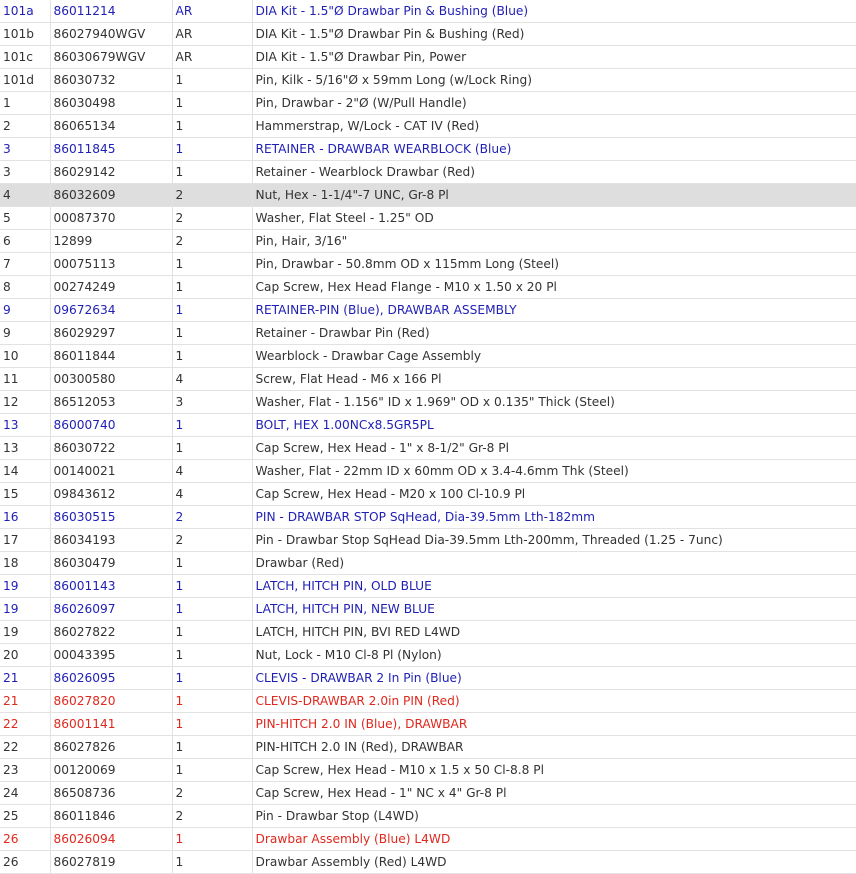 This screenshot has height=874, width=856. Describe the element at coordinates (110, 517) in the screenshot. I see `part-number-cell: 86030515` at that location.